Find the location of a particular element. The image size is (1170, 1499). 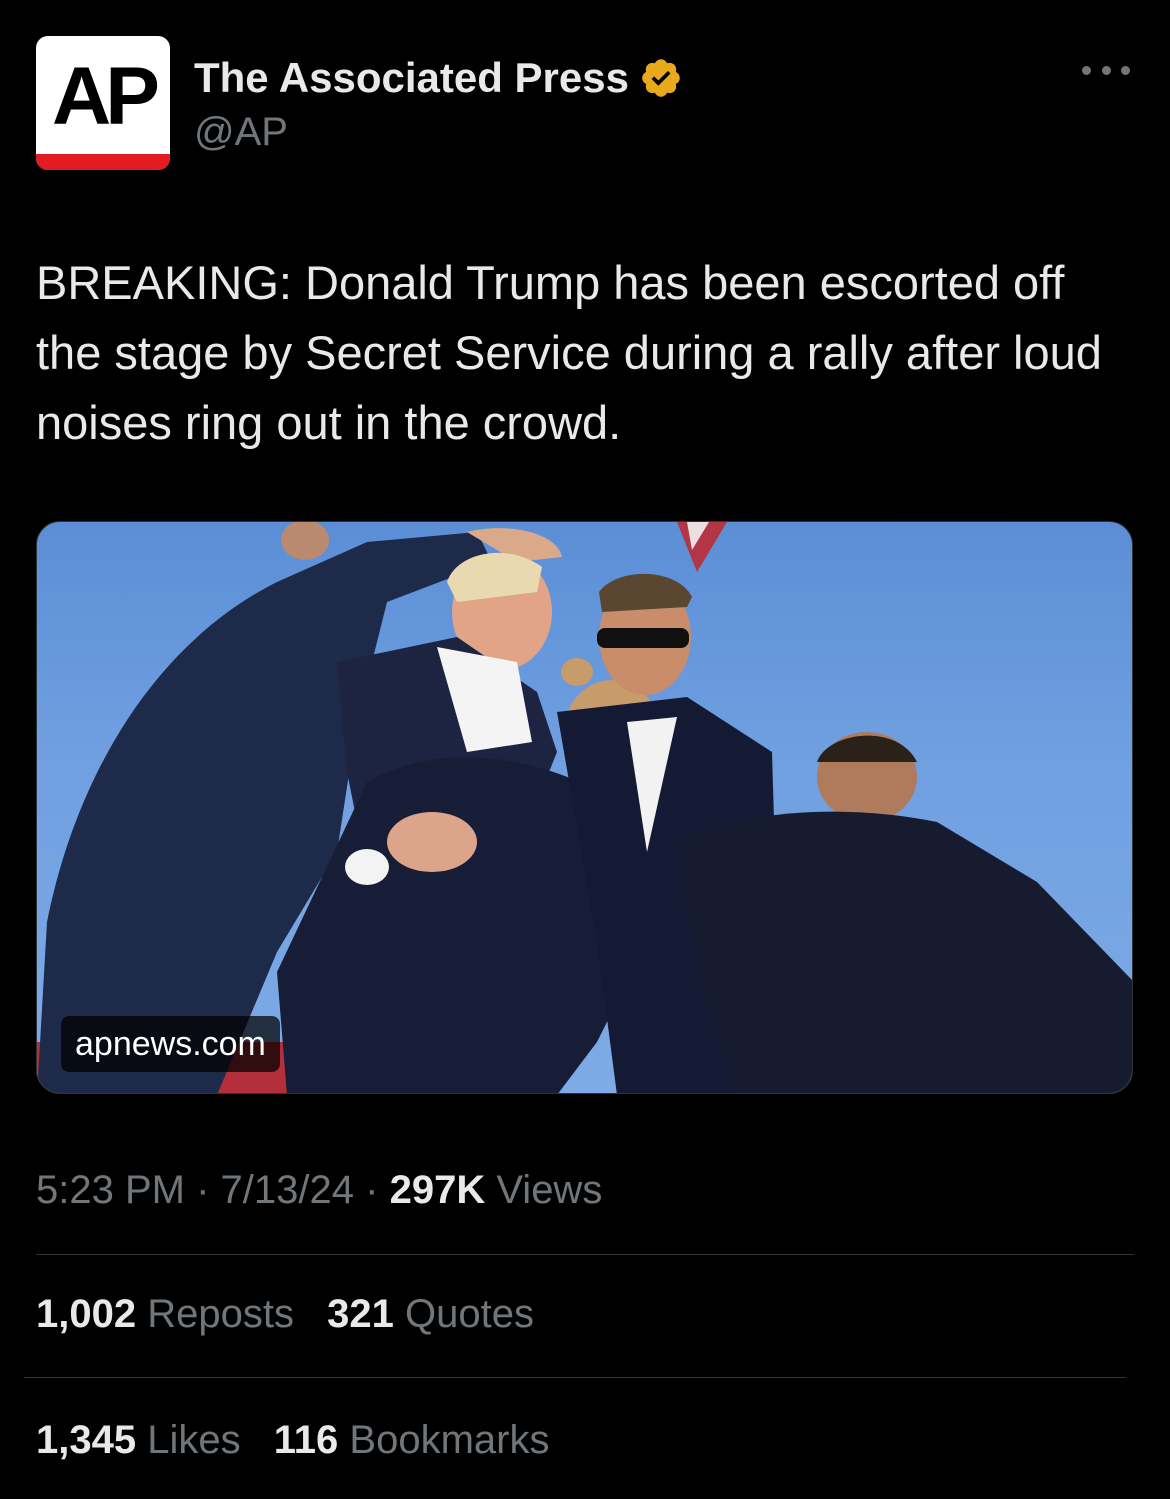

quotes-stat: 321 Quotes is located at coordinates (430, 1314).